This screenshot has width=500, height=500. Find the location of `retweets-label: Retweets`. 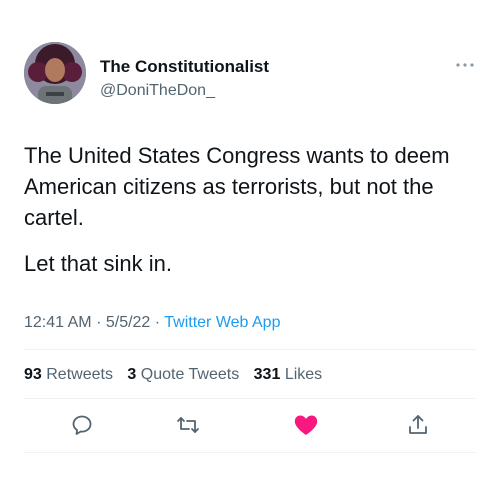

retweets-label: Retweets is located at coordinates (79, 374).